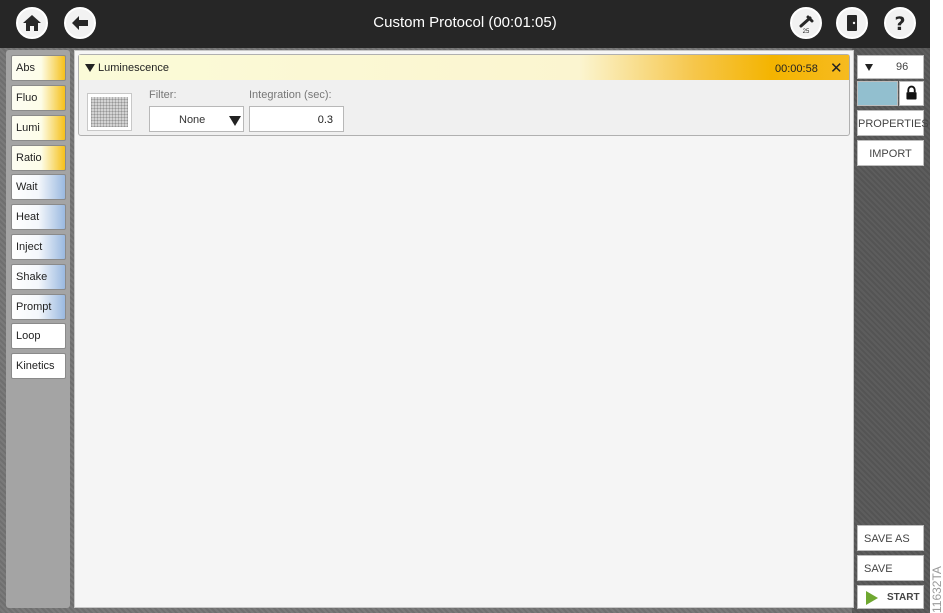 The width and height of the screenshot is (943, 613). I want to click on plate-layout-icon, so click(109, 112).